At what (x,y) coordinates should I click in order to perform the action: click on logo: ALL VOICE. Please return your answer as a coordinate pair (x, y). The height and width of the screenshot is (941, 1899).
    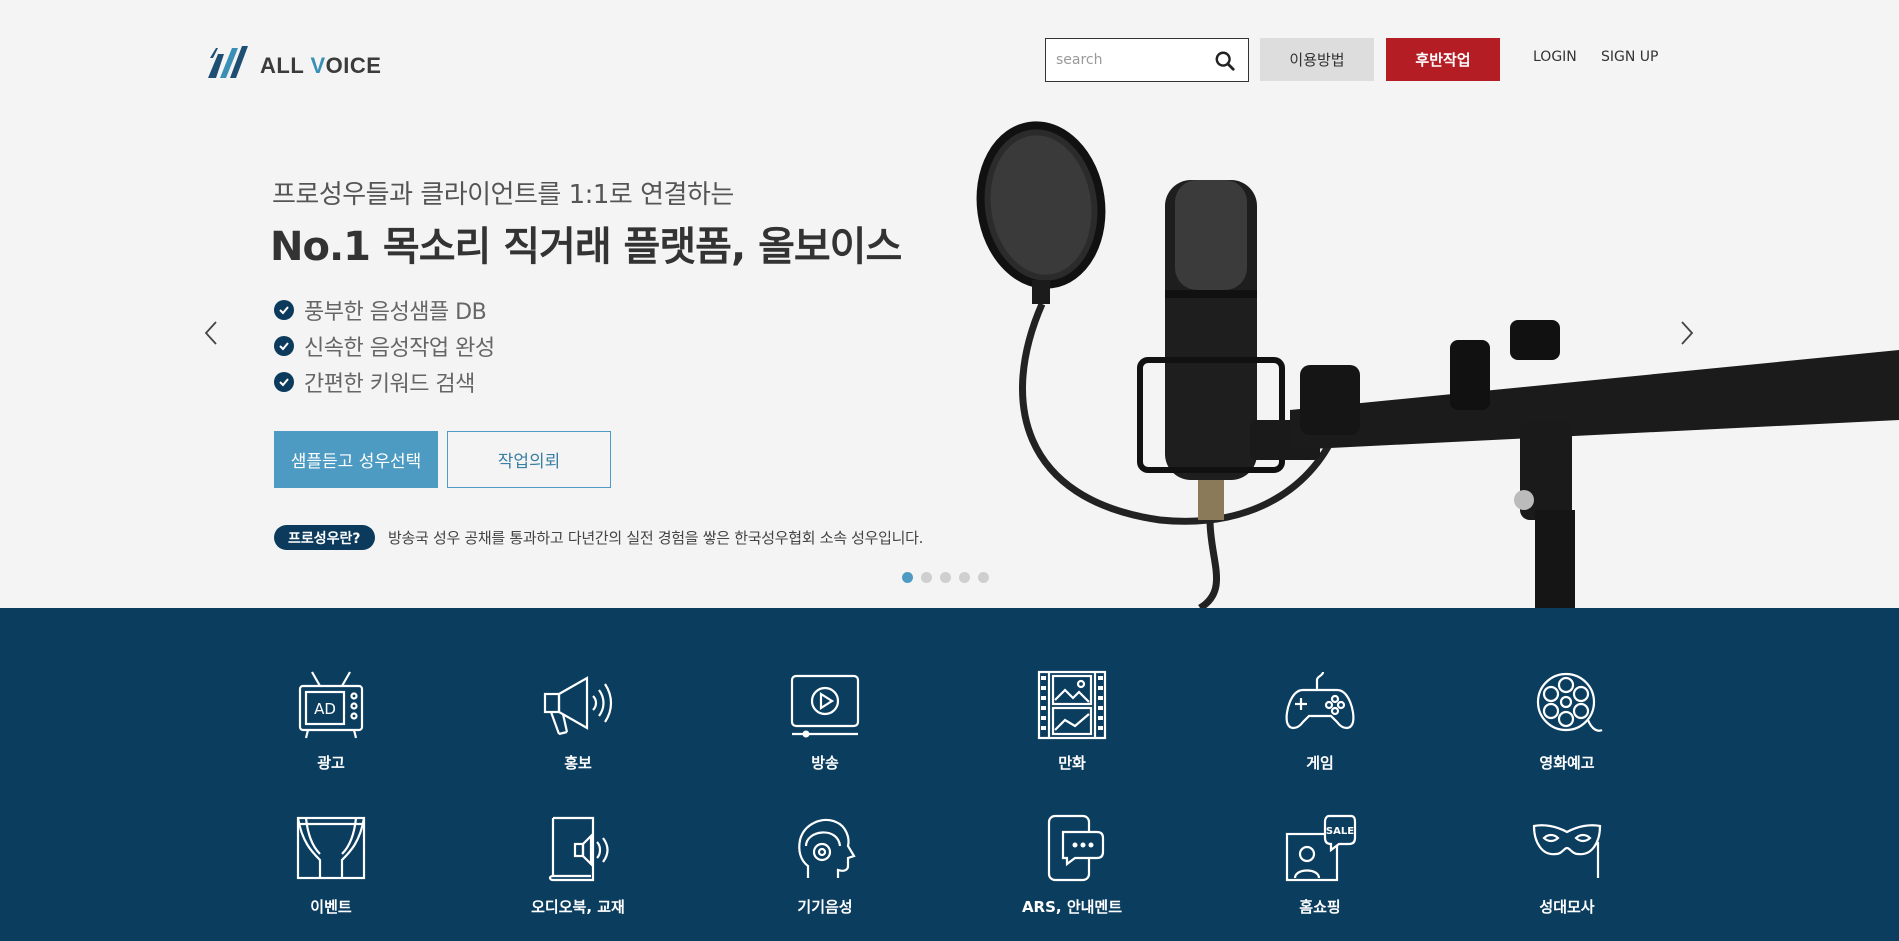
    Looking at the image, I should click on (293, 62).